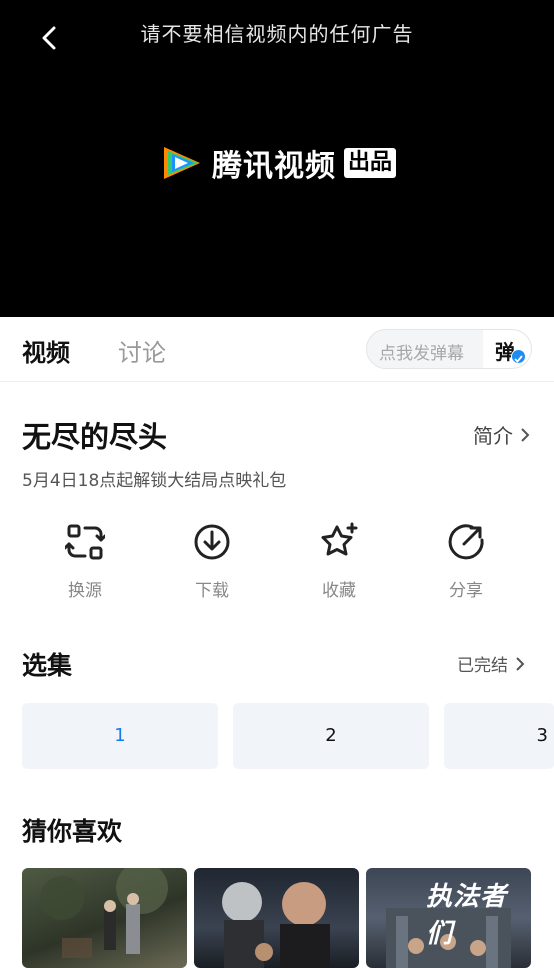  I want to click on recommend-list: 执法者们, so click(288, 918).